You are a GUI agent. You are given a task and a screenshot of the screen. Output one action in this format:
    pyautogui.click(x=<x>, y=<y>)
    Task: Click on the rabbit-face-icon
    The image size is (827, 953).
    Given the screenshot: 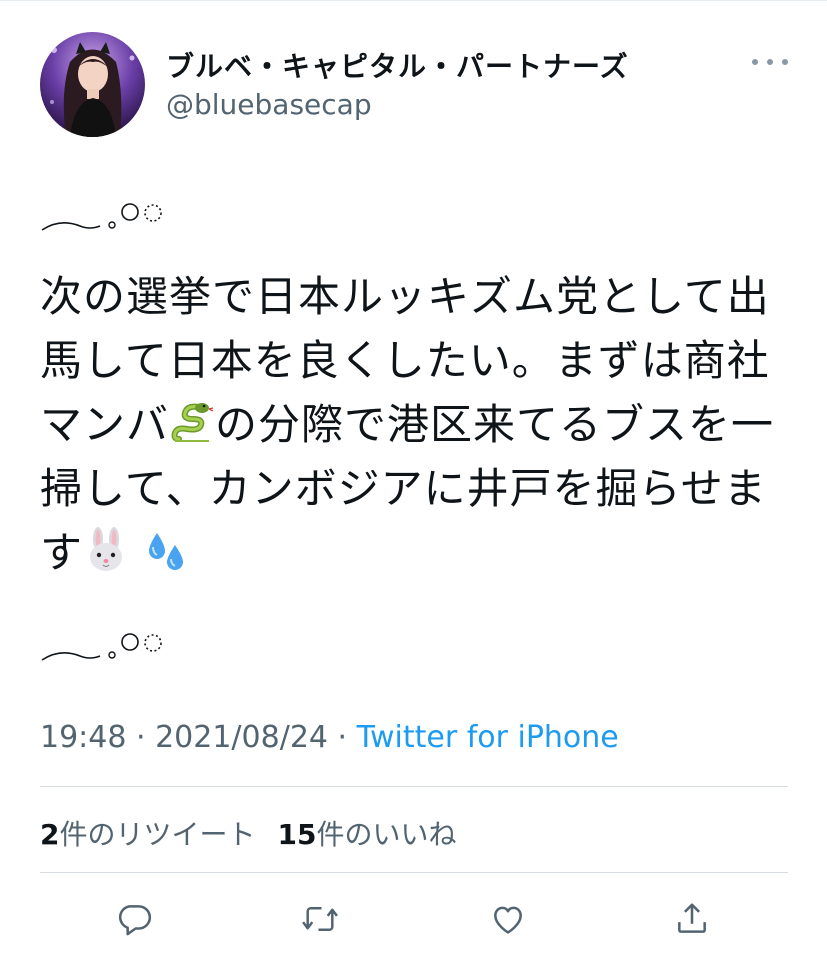 What is the action you would take?
    pyautogui.click(x=106, y=549)
    